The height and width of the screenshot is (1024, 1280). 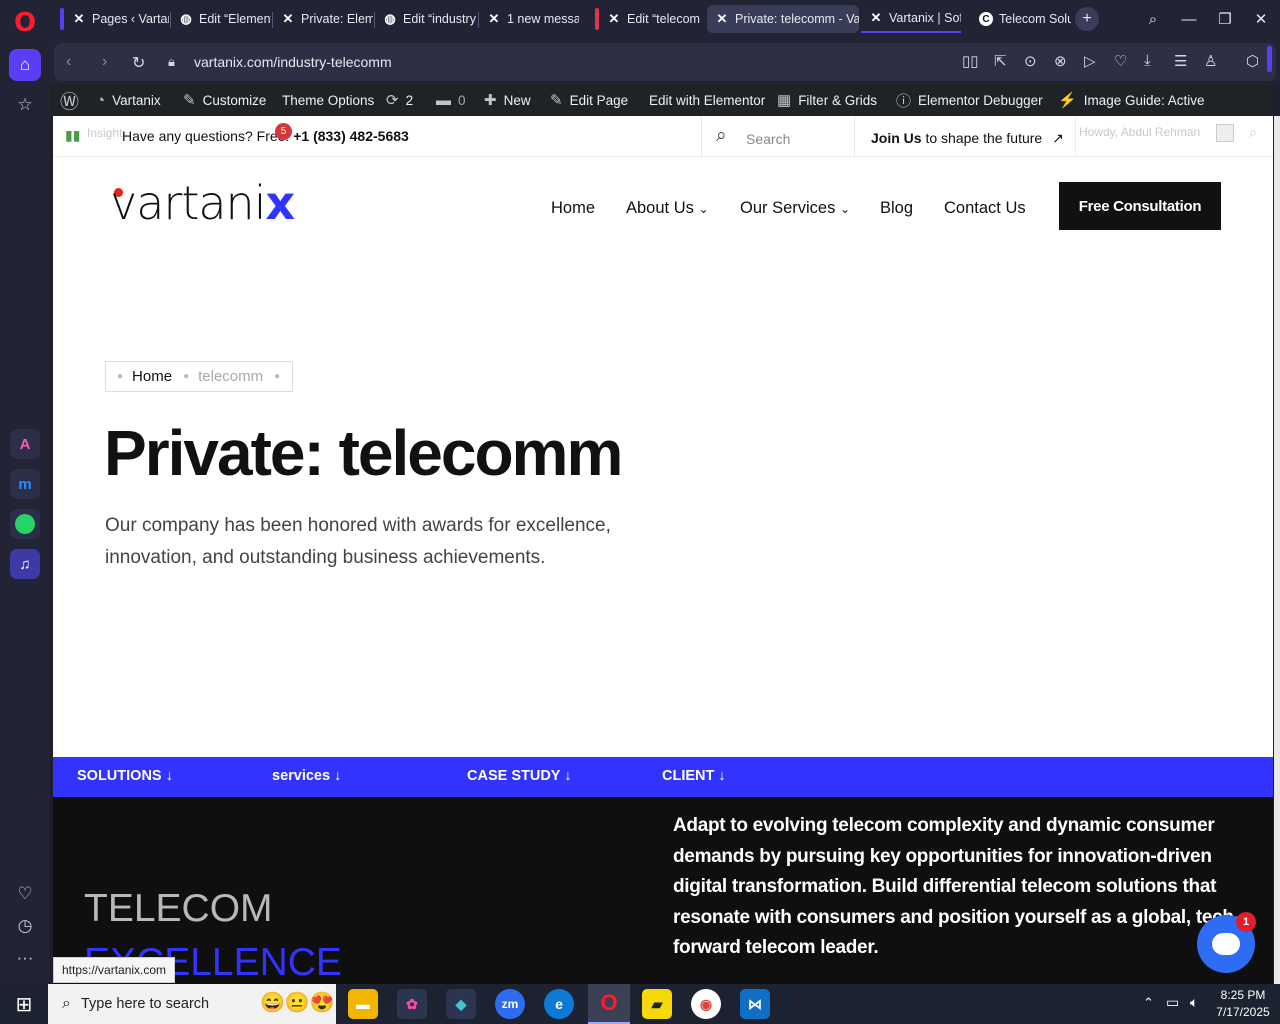 I want to click on menu-icon: ☰, so click(x=1180, y=61).